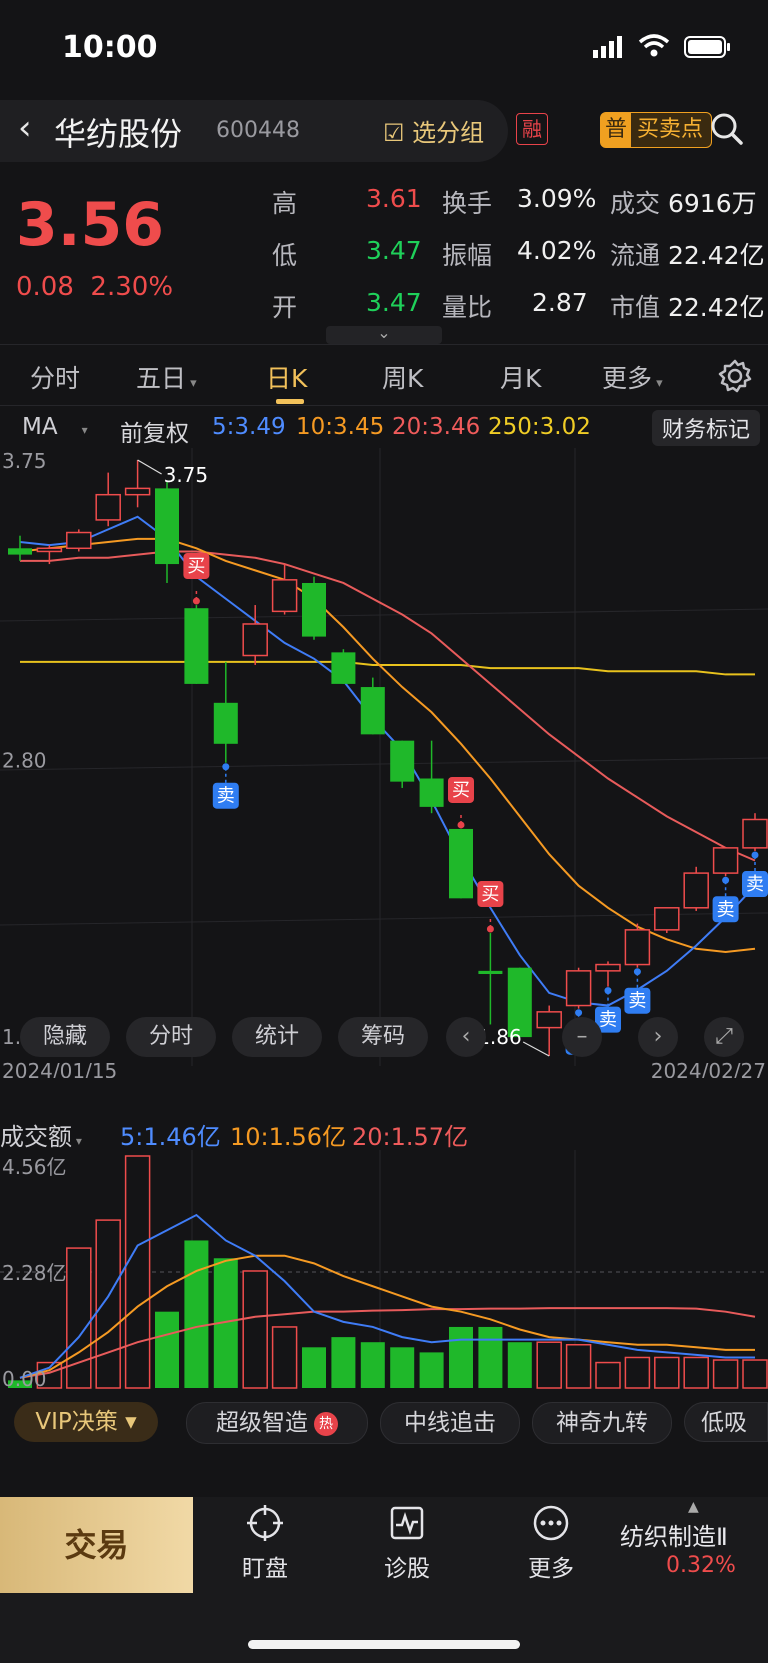 This screenshot has height=1663, width=768. I want to click on select-group-button: ☑ 选分组, so click(433, 130).